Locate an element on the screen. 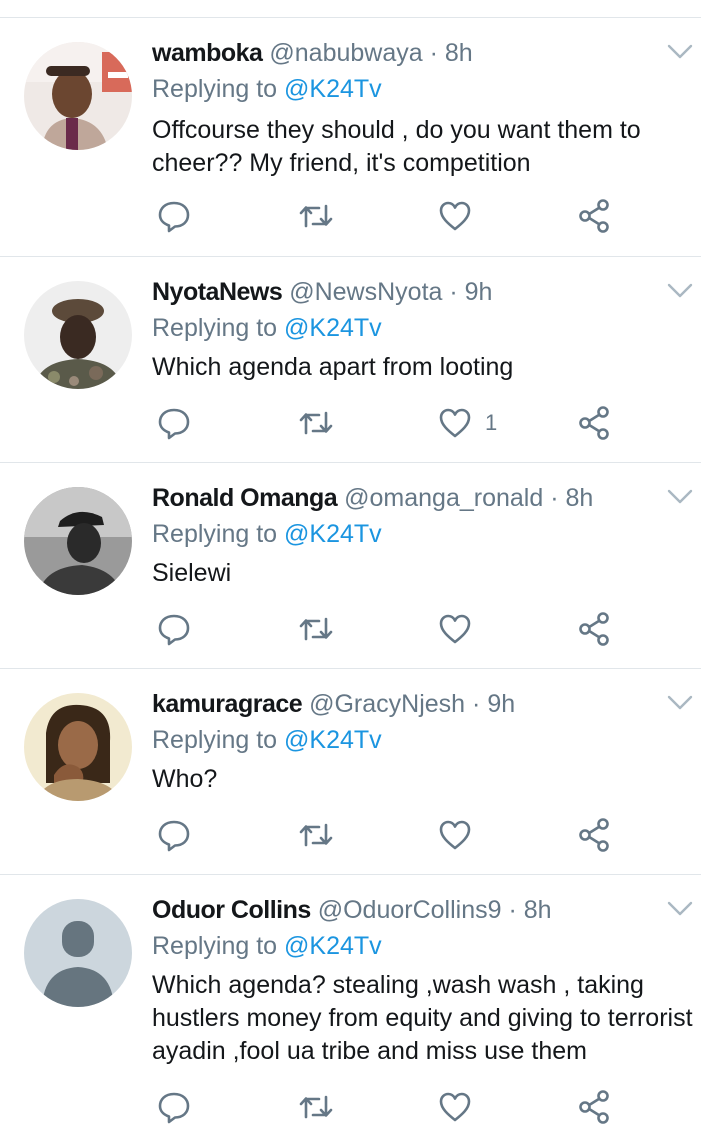 The width and height of the screenshot is (701, 1132). display-name: Oduor Collins is located at coordinates (231, 910).